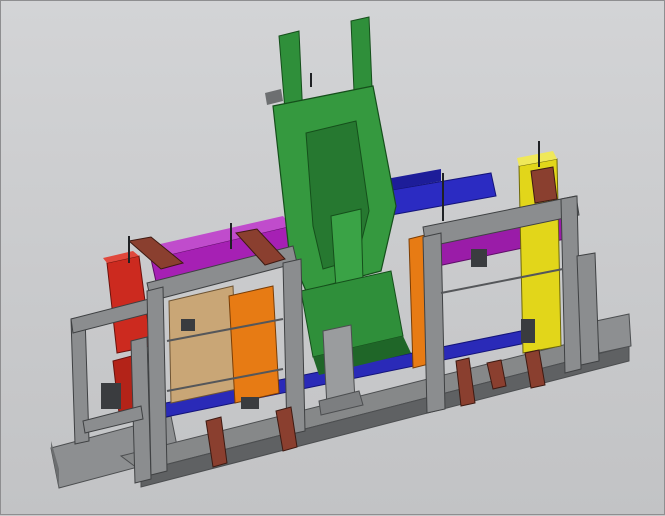  What do you see at coordinates (203, 344) in the screenshot?
I see `tan-panel` at bounding box center [203, 344].